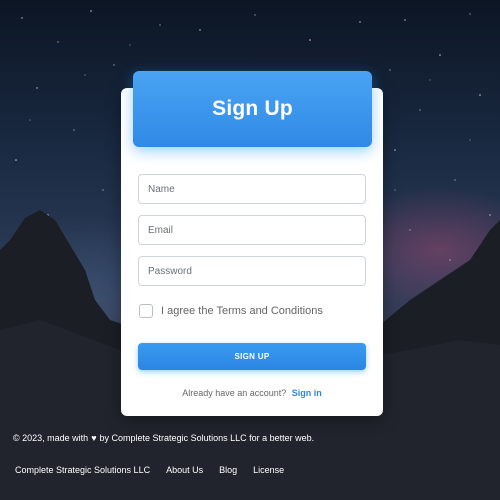 This screenshot has height=500, width=500. I want to click on email-input, so click(252, 230).